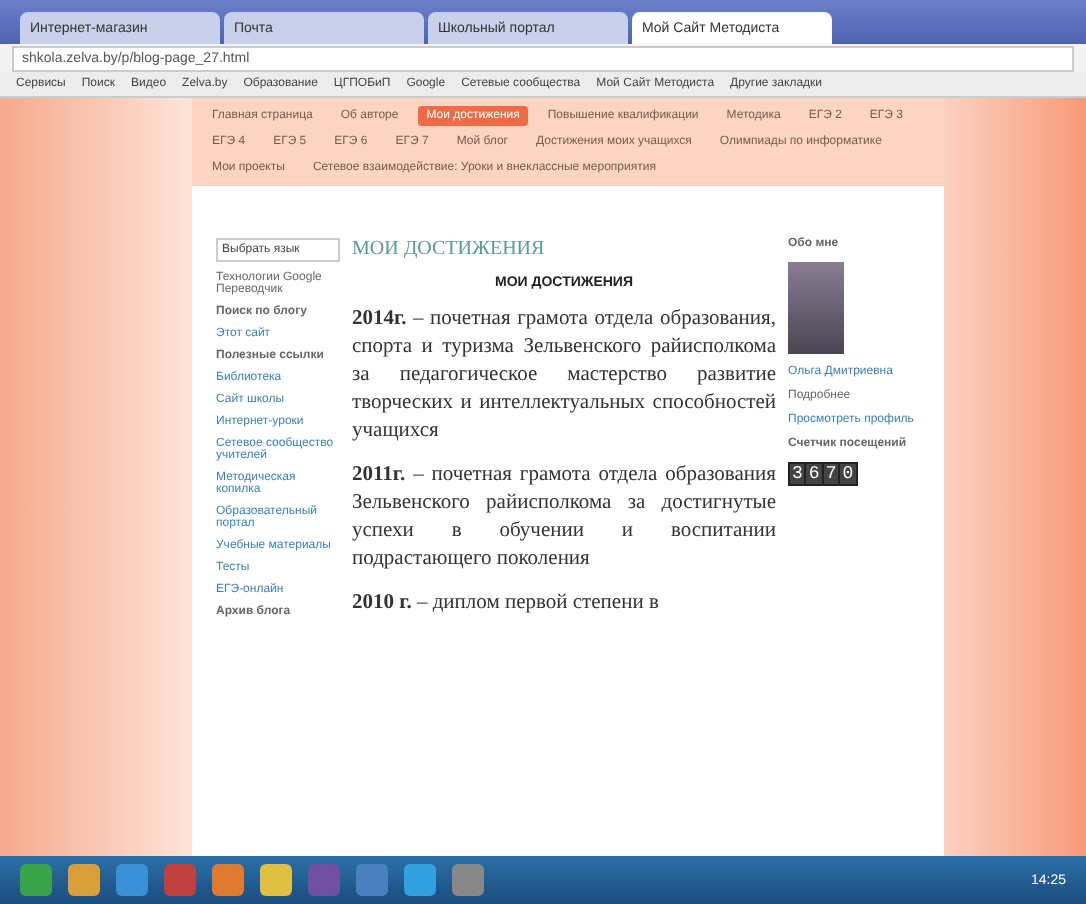 The width and height of the screenshot is (1086, 904). Describe the element at coordinates (564, 376) in the screenshot. I see `paragraph: 2014г. – почетная грамота отдела образования, спорта и туризма Зельвенского райисполкома за педагогическое мастерство развитие творческих и интеллектуальных способностей учащихся` at that location.